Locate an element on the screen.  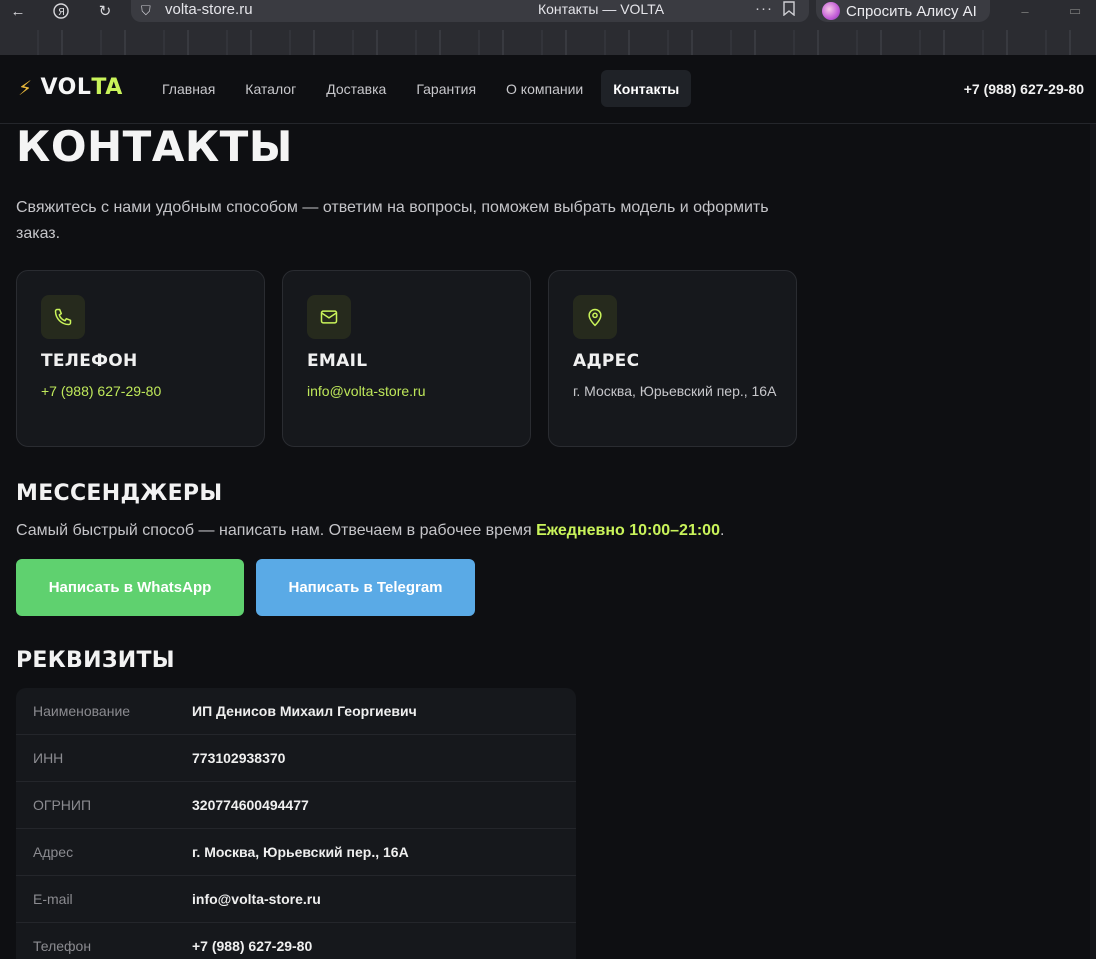
shield-icon: ⛉ is located at coordinates (146, 10).